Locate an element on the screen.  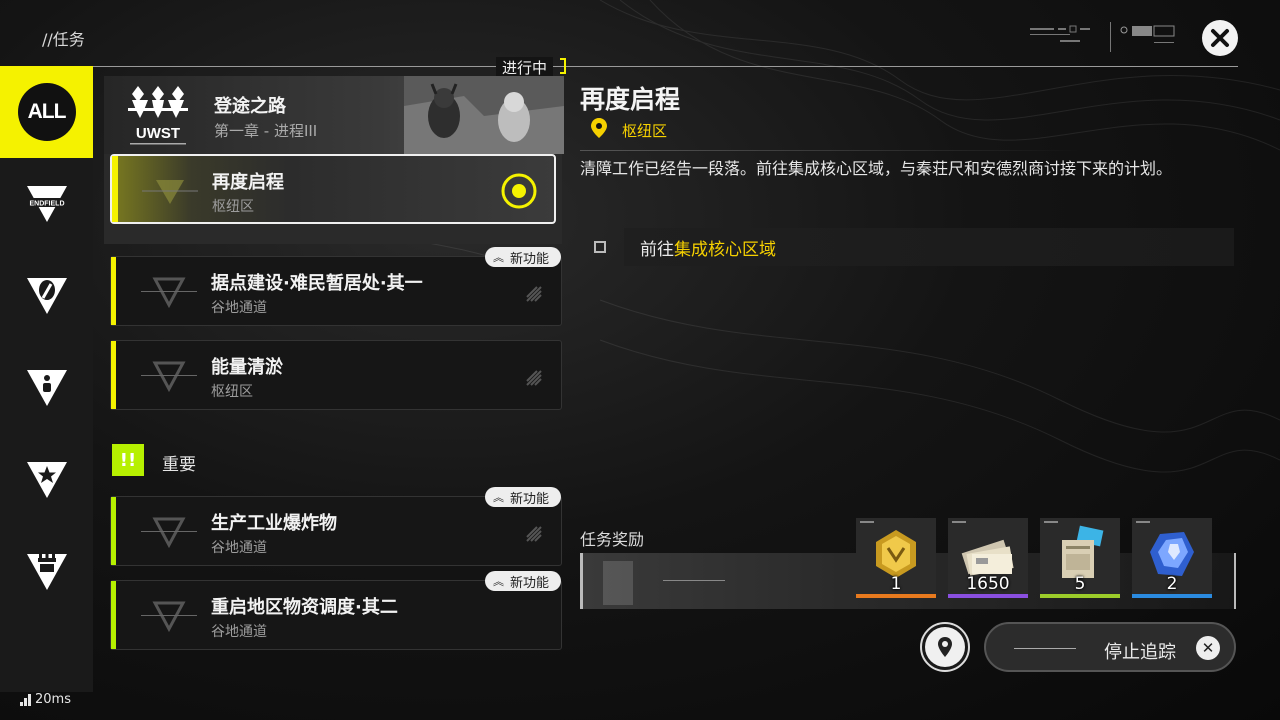
objective-checkbox is located at coordinates (600, 247).